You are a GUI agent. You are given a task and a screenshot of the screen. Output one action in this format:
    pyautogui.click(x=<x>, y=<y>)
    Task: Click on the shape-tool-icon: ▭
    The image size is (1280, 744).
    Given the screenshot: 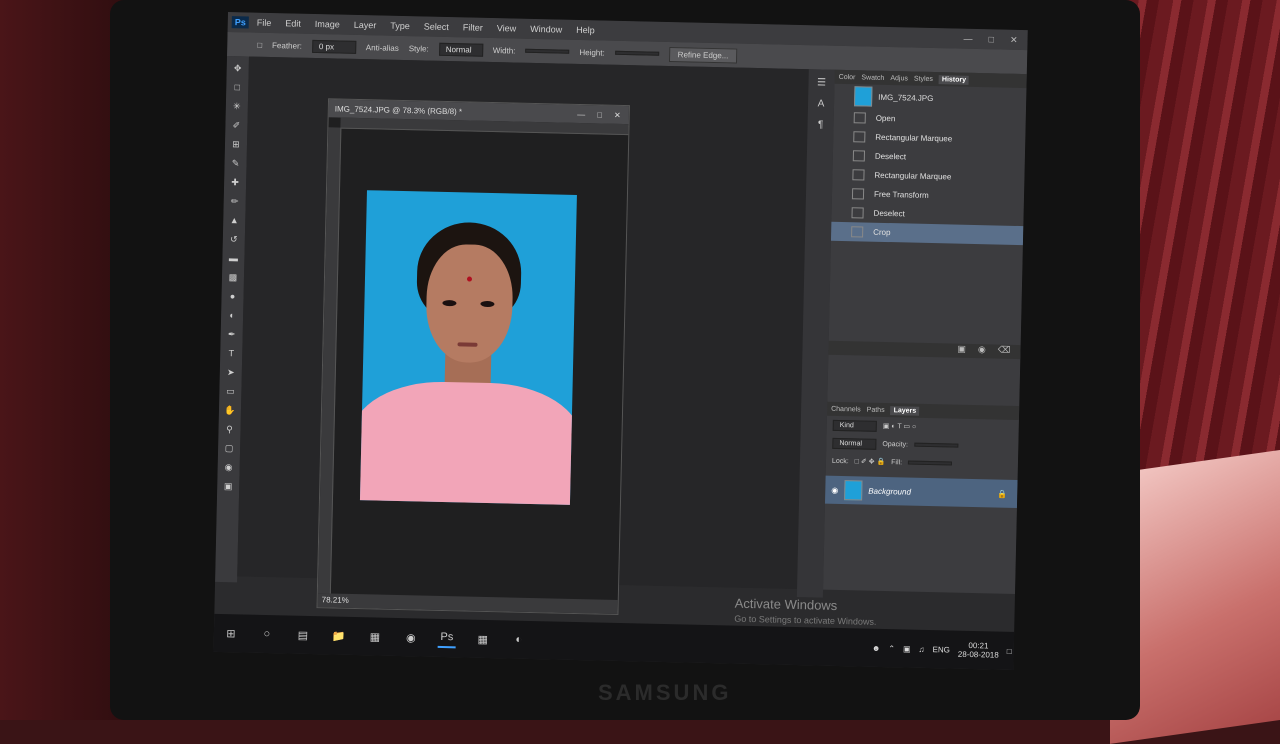 What is the action you would take?
    pyautogui.click(x=230, y=391)
    